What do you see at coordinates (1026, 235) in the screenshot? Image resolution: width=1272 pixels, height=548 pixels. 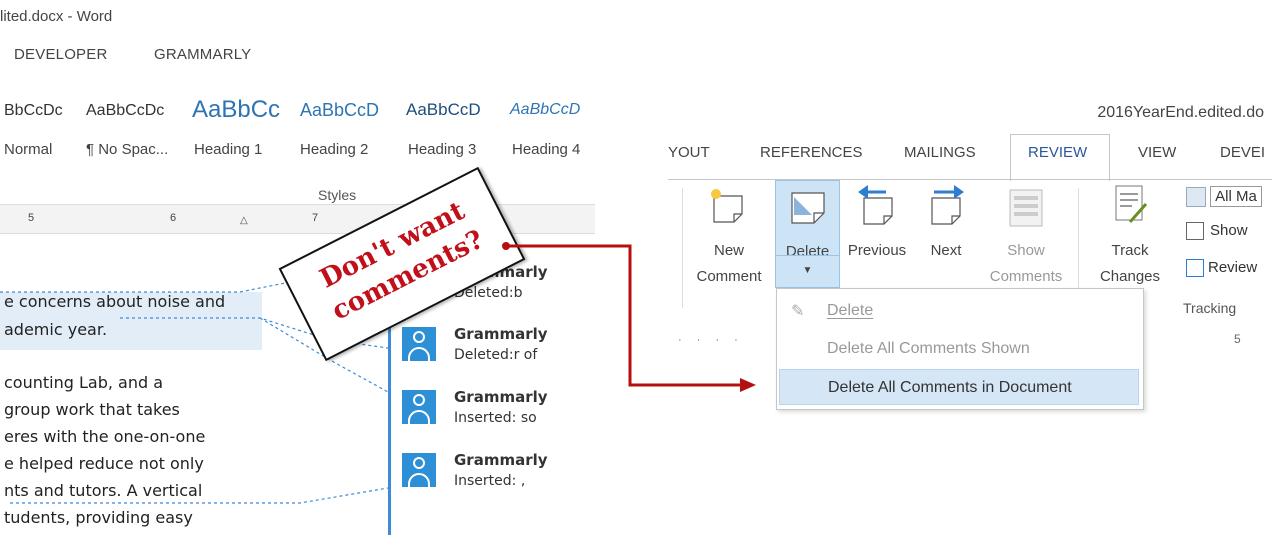 I see `show-comments-button: Show Comments` at bounding box center [1026, 235].